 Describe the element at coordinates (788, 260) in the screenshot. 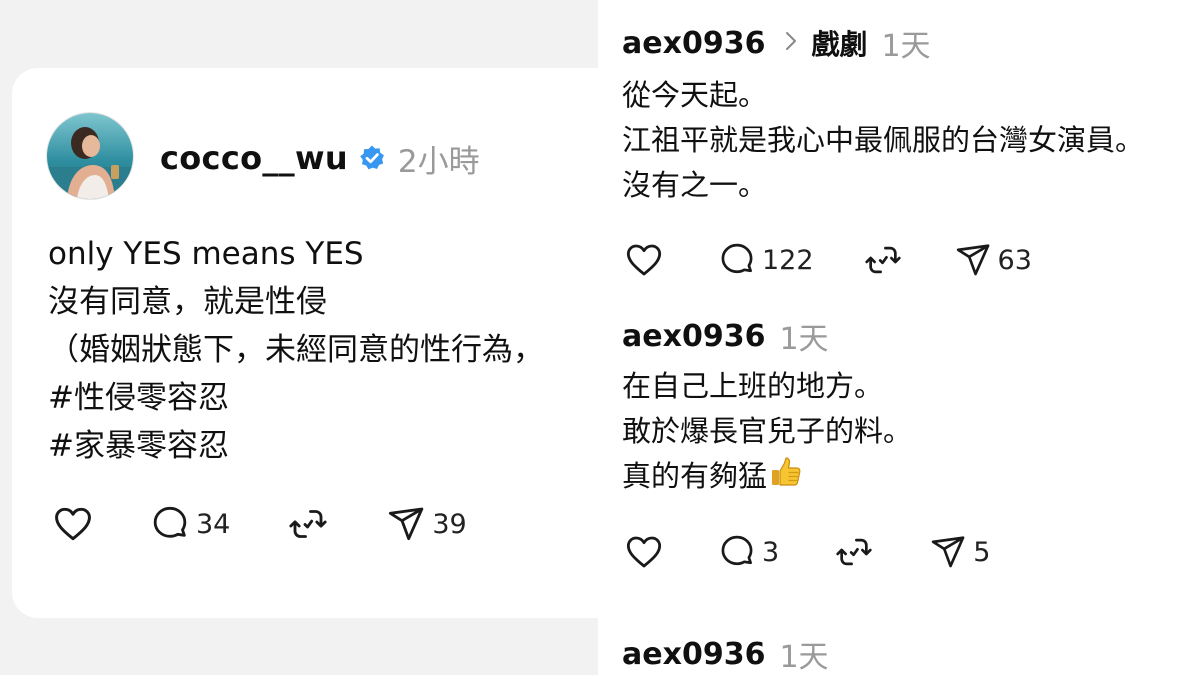

I see `reply-count: 122` at that location.